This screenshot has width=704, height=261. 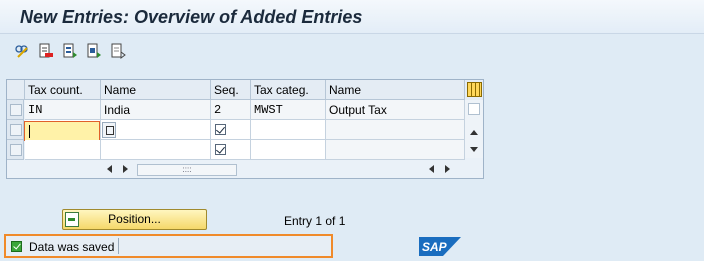 What do you see at coordinates (22, 51) in the screenshot?
I see `display-change-icon` at bounding box center [22, 51].